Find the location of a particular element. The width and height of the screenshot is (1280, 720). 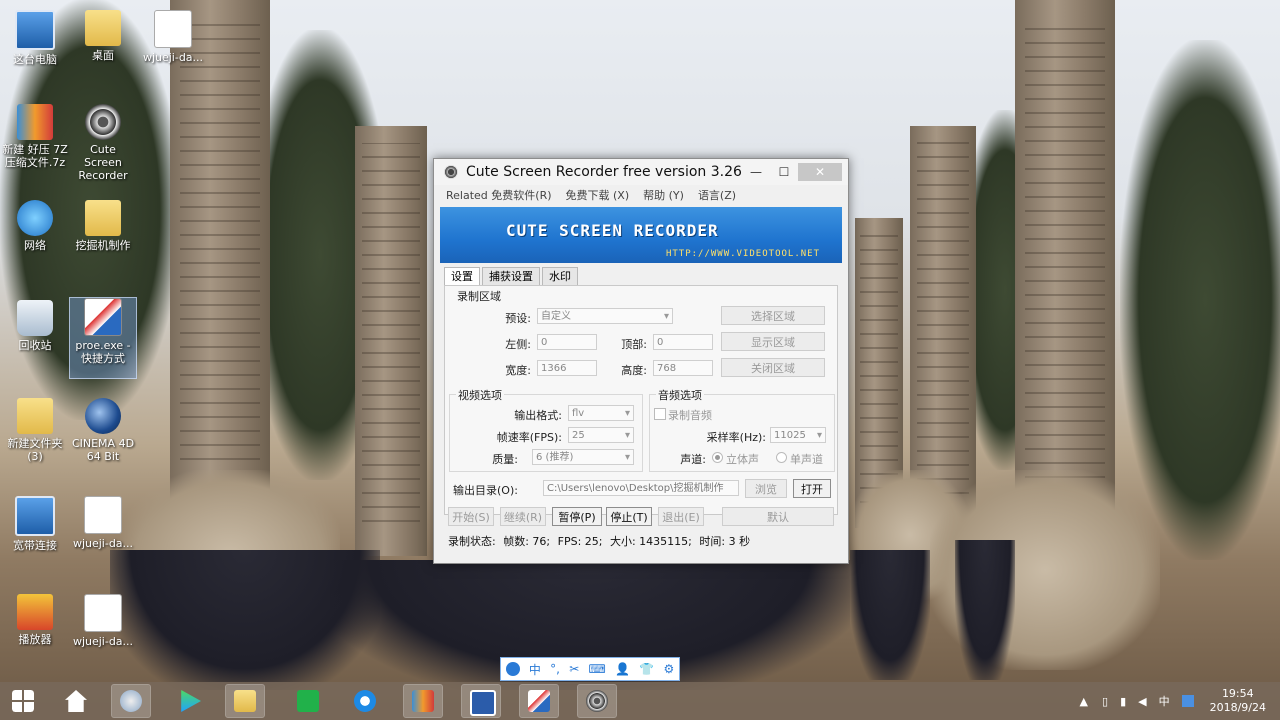

volume-icon: ◀ is located at coordinates (1142, 701).